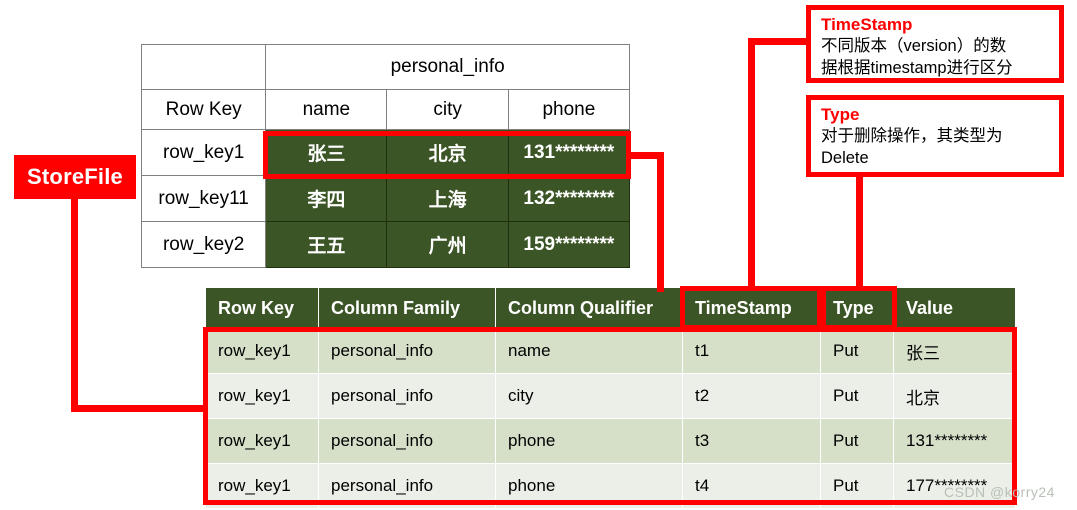 The width and height of the screenshot is (1077, 510). I want to click on timestamp-connector-horizontal, so click(778, 41).